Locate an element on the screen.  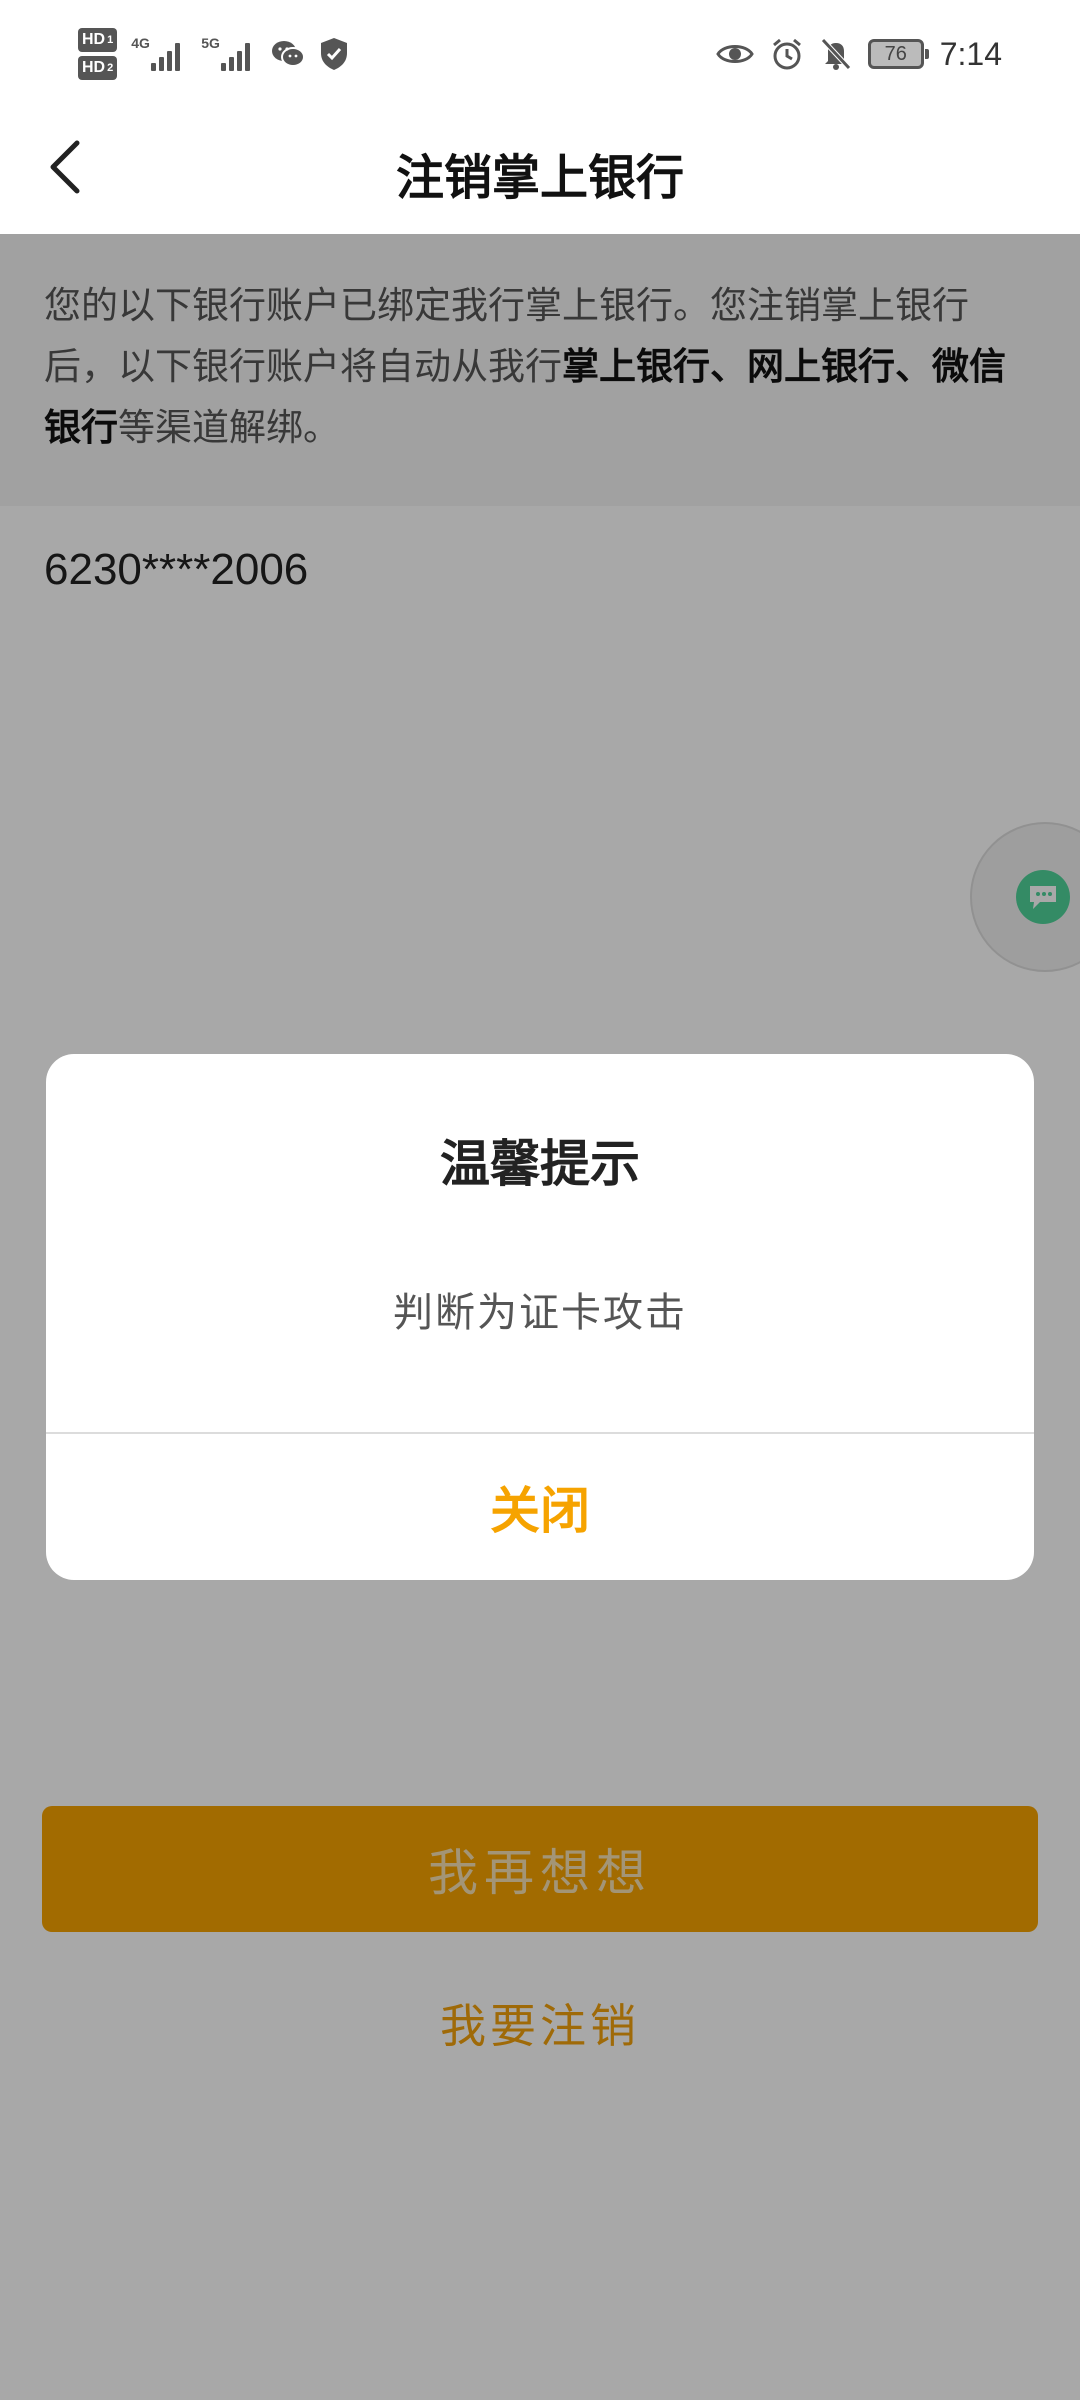
hd-indicators: HD 1 HD 2 is located at coordinates (98, 54).